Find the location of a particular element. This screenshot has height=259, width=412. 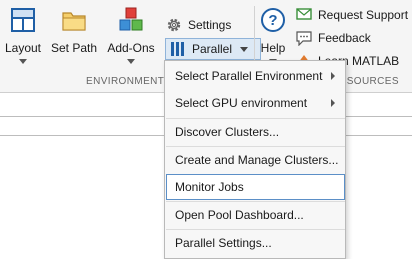

set-path-label: Set Path is located at coordinates (74, 48).